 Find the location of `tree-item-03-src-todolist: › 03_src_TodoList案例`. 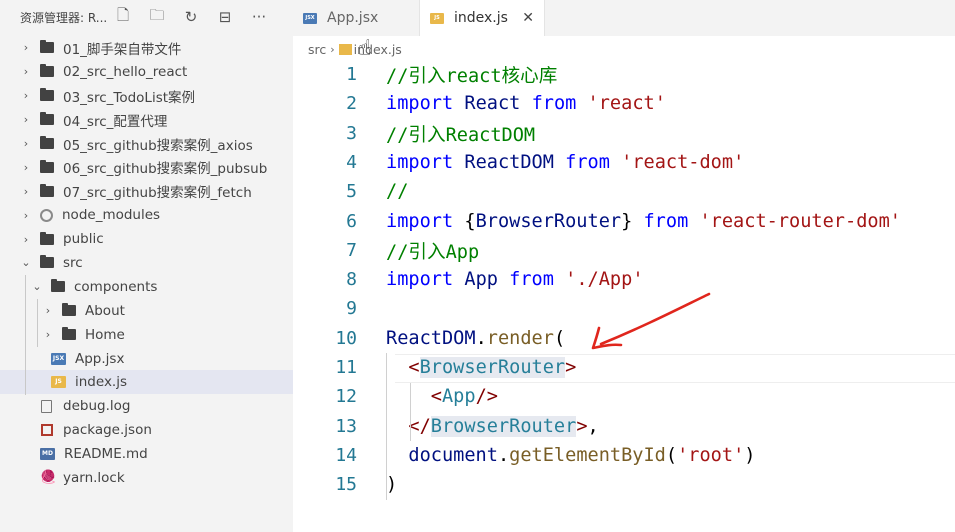

tree-item-03-src-todolist: › 03_src_TodoList案例 is located at coordinates (146, 96).